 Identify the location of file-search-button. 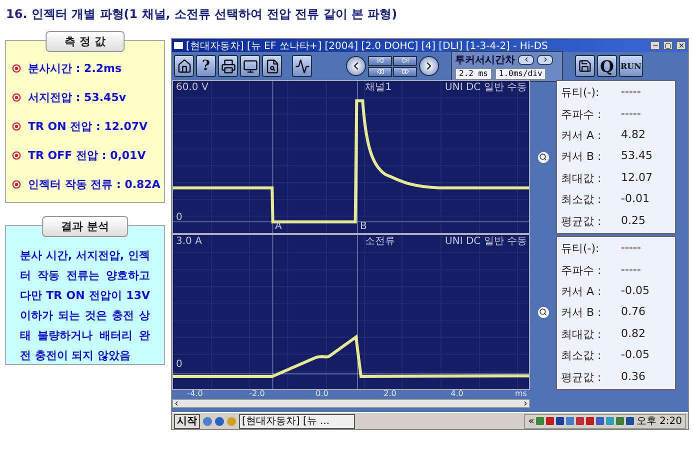
(272, 66).